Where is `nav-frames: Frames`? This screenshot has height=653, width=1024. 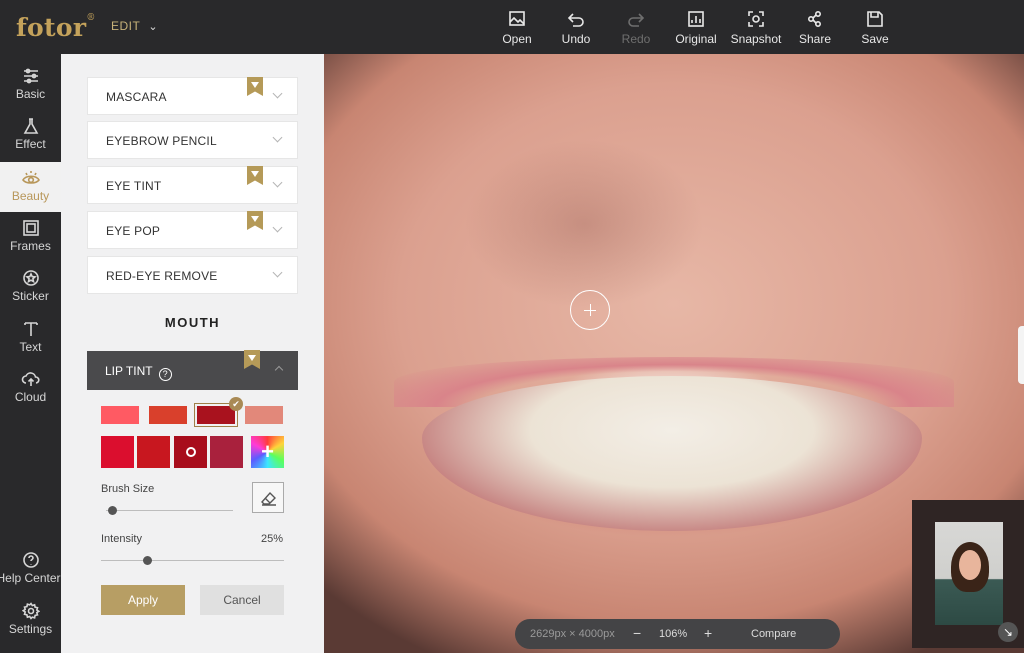
nav-frames: Frames is located at coordinates (30, 237).